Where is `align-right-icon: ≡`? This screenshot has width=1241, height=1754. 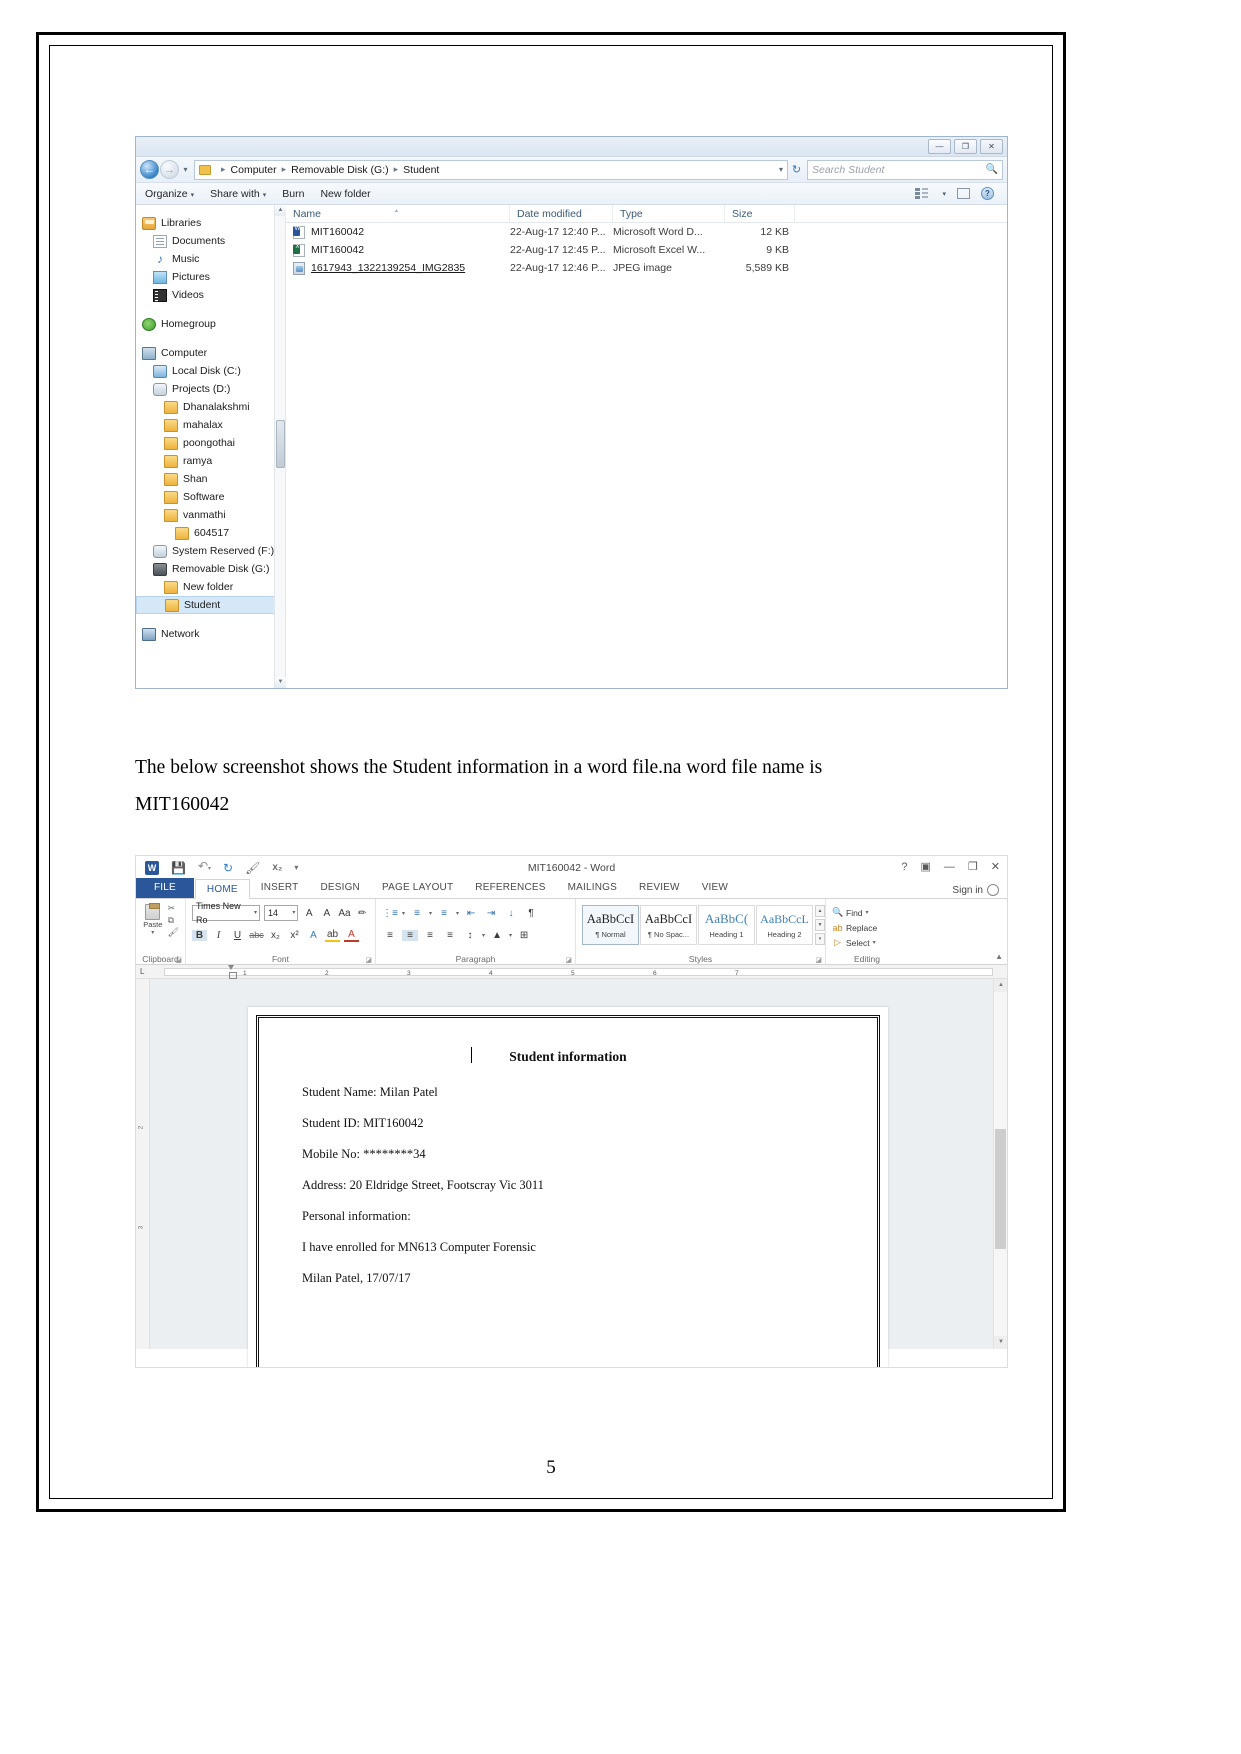 align-right-icon: ≡ is located at coordinates (430, 935).